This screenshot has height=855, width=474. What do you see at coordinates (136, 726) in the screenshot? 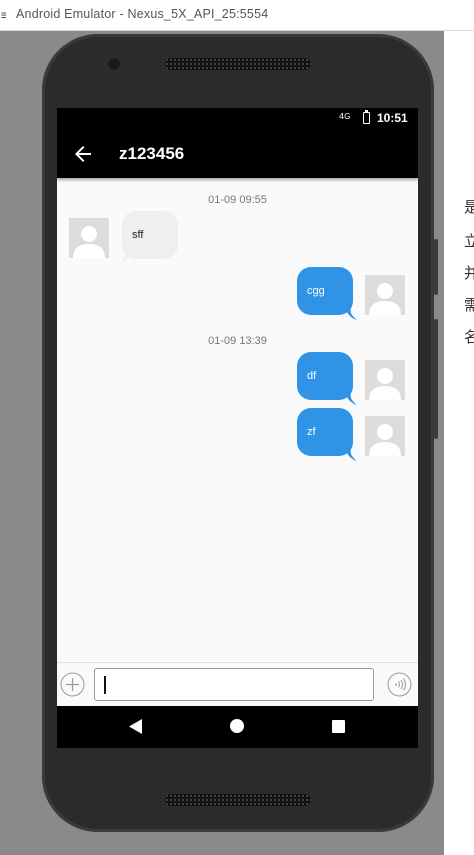
I see `nav-back-icon` at bounding box center [136, 726].